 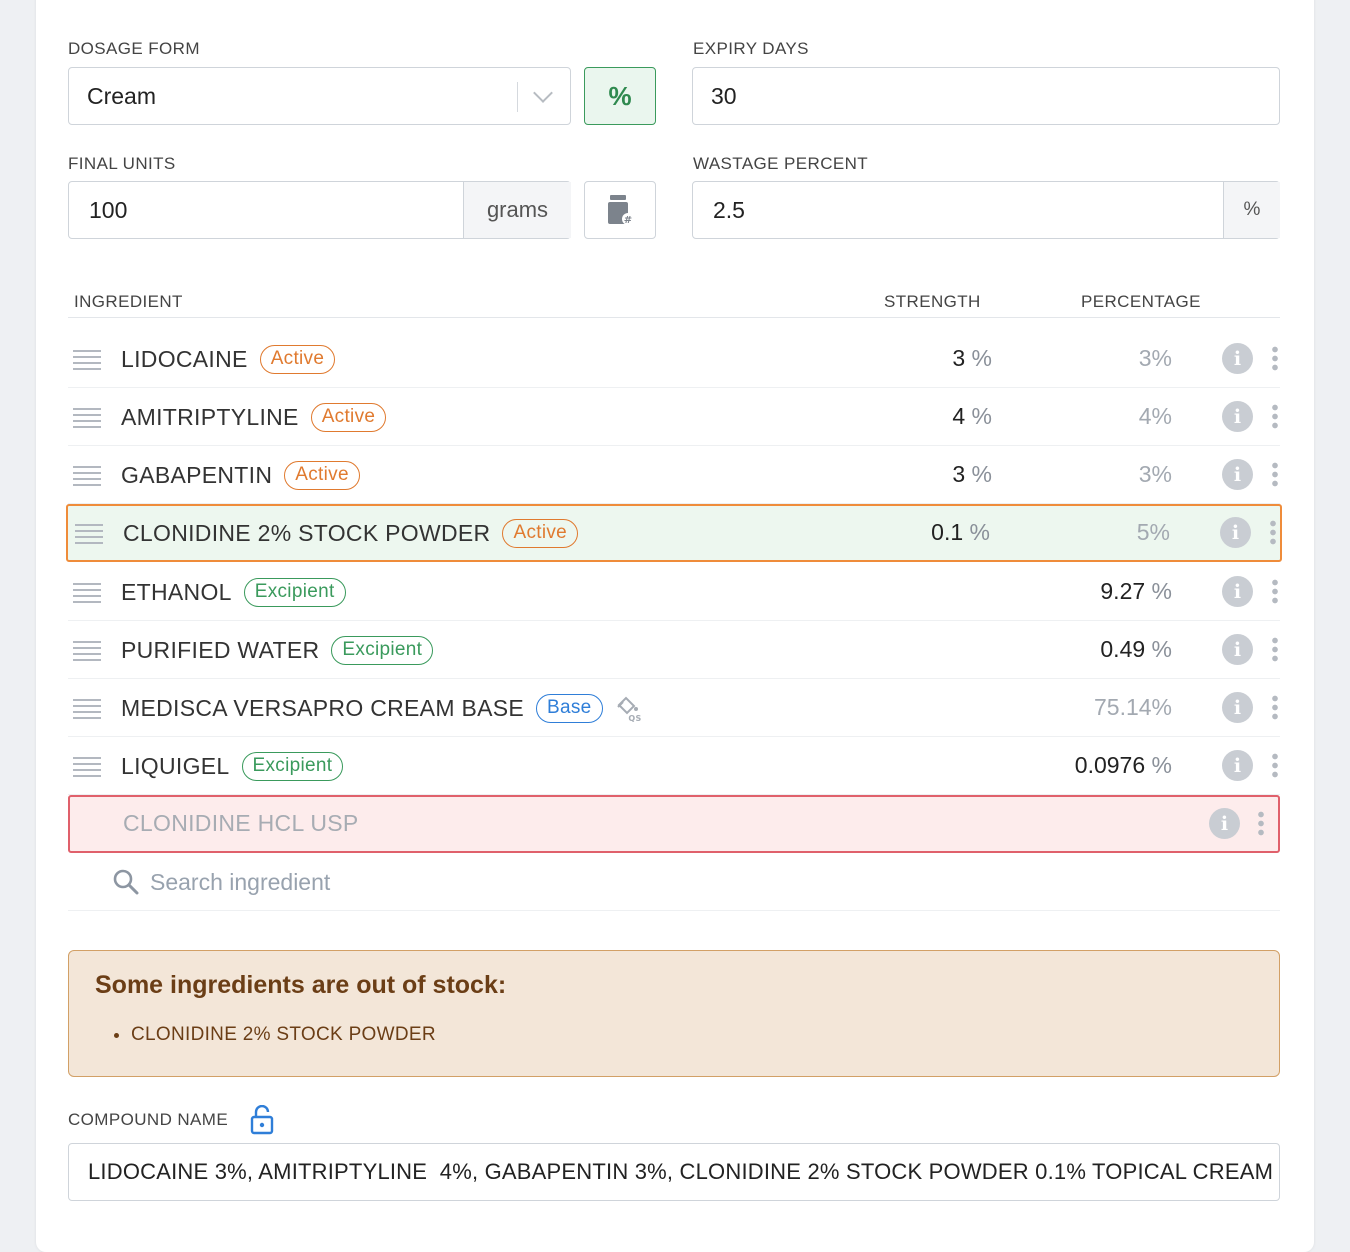 What do you see at coordinates (122, 95) in the screenshot?
I see `dosage-form-value: Cream` at bounding box center [122, 95].